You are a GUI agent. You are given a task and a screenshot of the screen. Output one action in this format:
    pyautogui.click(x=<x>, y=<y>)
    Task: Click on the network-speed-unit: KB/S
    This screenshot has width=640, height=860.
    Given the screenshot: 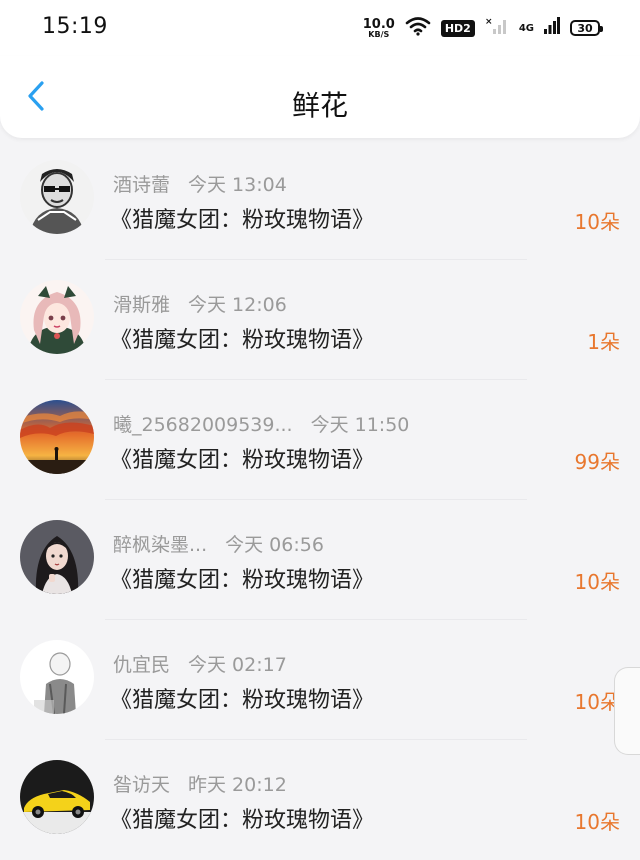 What is the action you would take?
    pyautogui.click(x=379, y=34)
    